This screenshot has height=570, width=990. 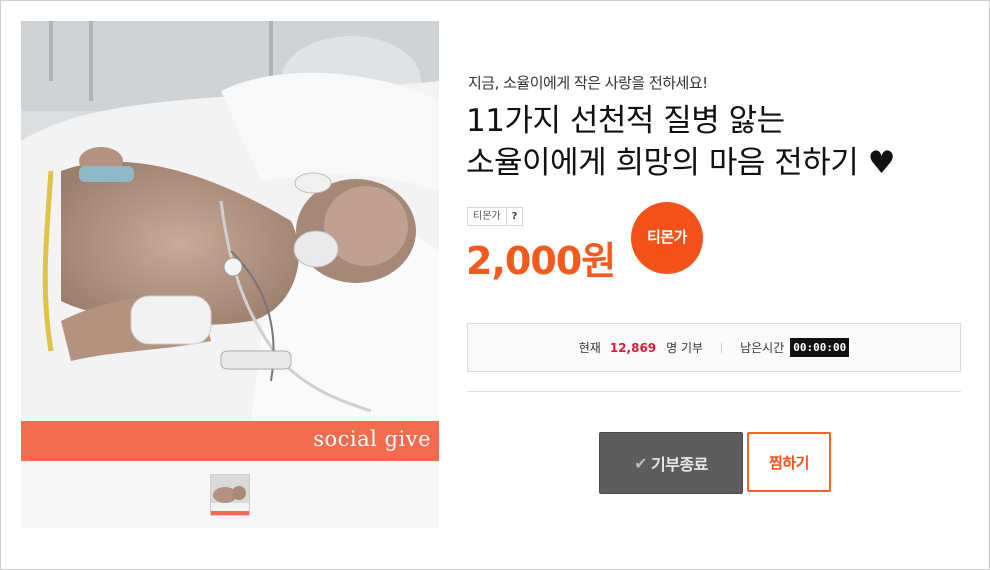 What do you see at coordinates (640, 463) in the screenshot?
I see `check-icon: ✔` at bounding box center [640, 463].